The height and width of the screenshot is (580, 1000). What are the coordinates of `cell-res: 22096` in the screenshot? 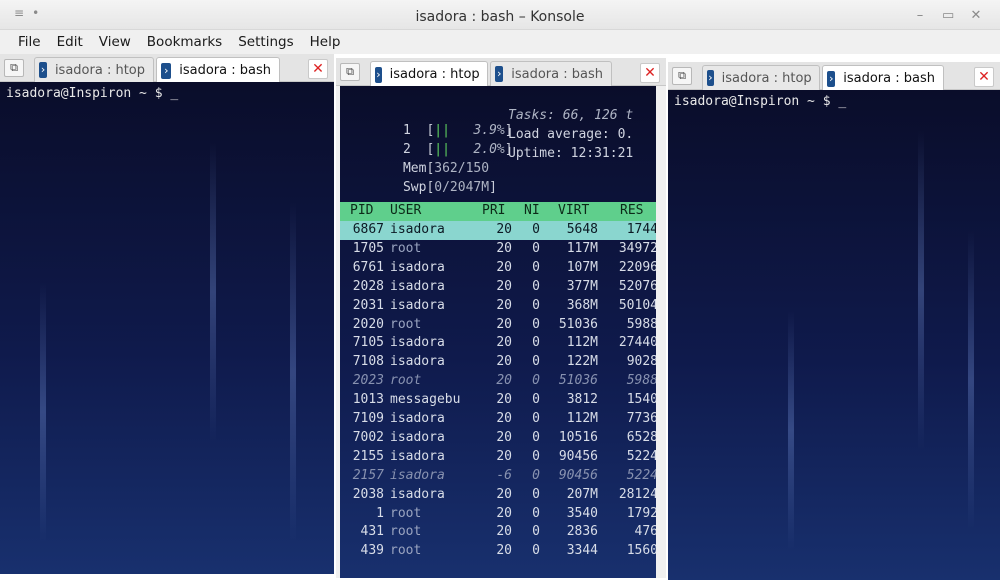 It's located at (637, 267).